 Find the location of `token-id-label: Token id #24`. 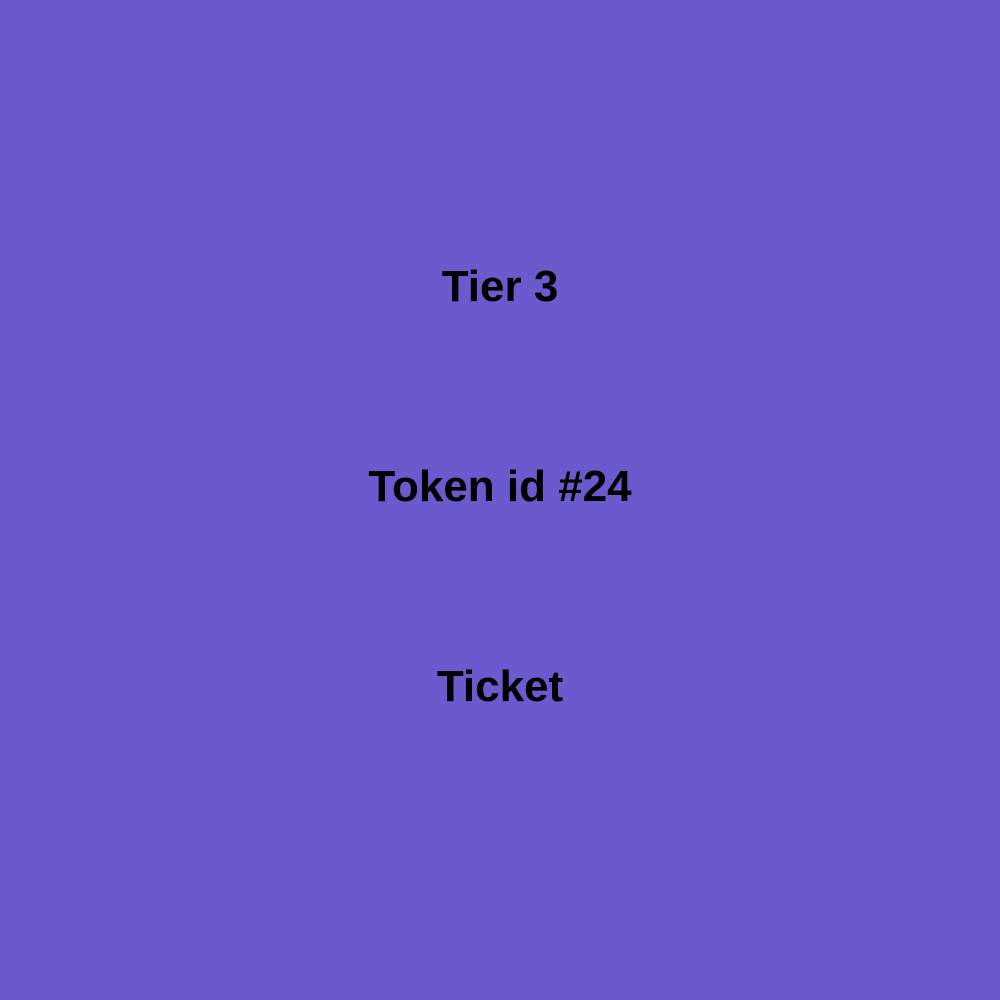

token-id-label: Token id #24 is located at coordinates (500, 486).